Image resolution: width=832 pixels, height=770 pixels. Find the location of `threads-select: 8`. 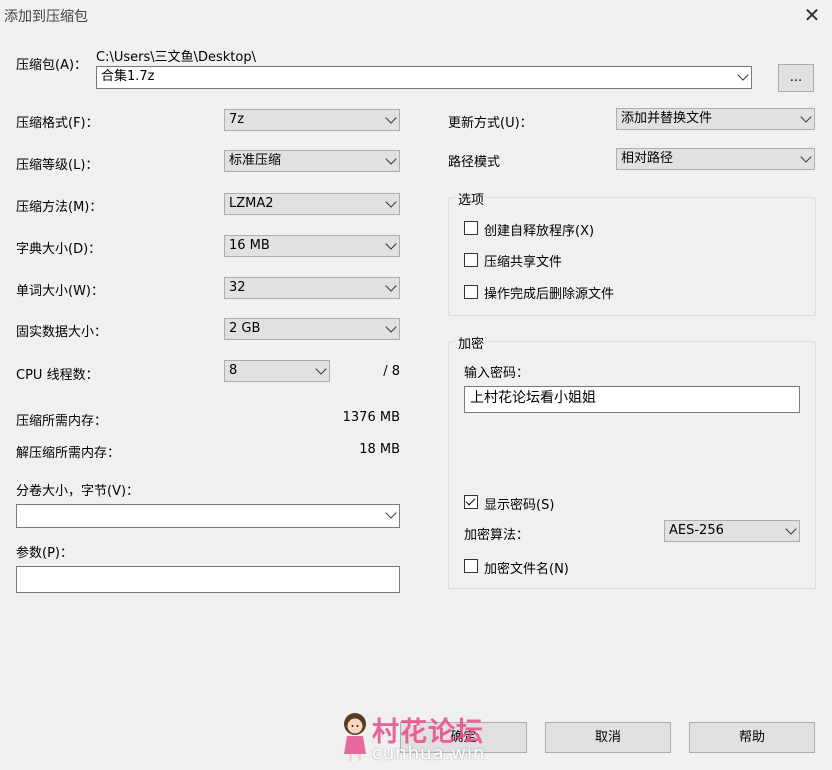

threads-select: 8 is located at coordinates (277, 371).